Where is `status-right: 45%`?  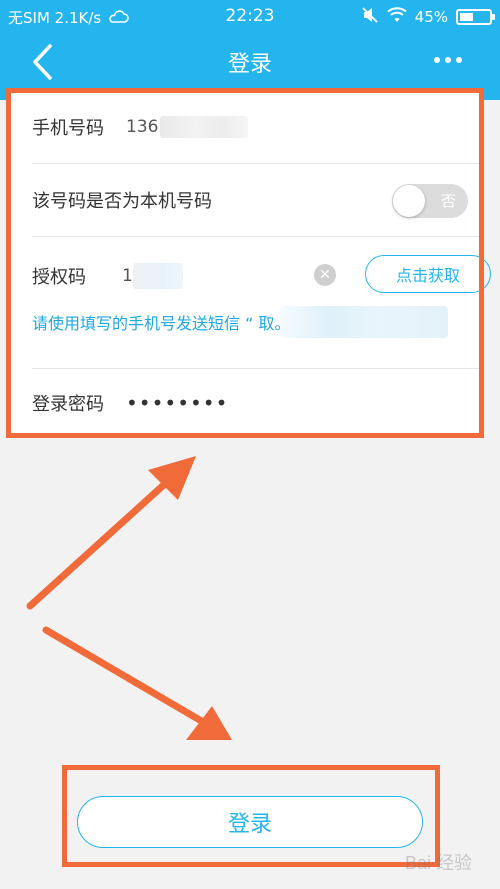 status-right: 45% is located at coordinates (428, 17).